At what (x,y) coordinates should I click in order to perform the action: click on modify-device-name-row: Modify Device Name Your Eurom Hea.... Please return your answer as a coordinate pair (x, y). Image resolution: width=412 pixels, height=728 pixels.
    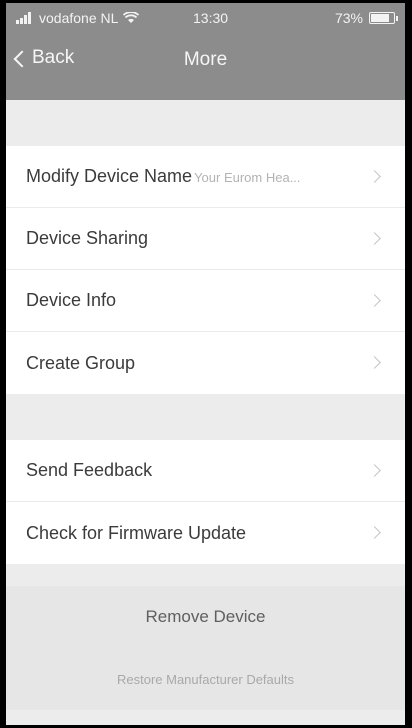
    Looking at the image, I should click on (205, 177).